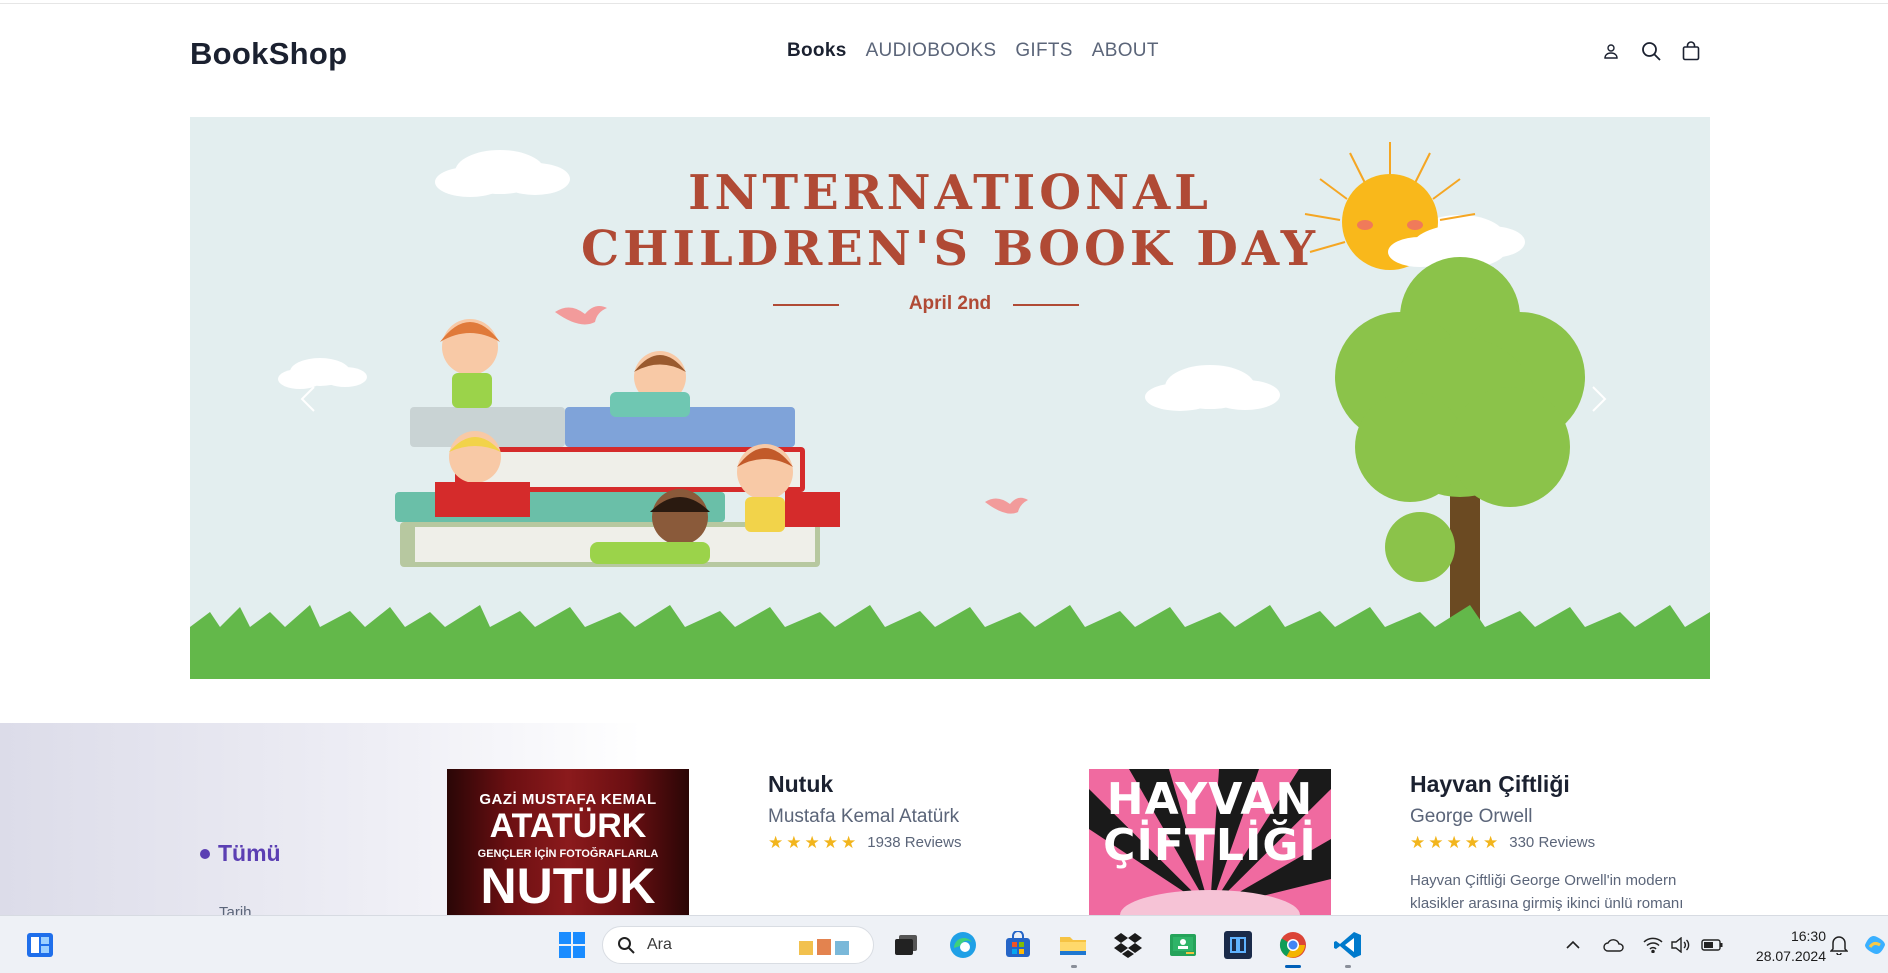 The image size is (1888, 973). I want to click on taskbar-clock: 16:30 28.07.2024, so click(1781, 946).